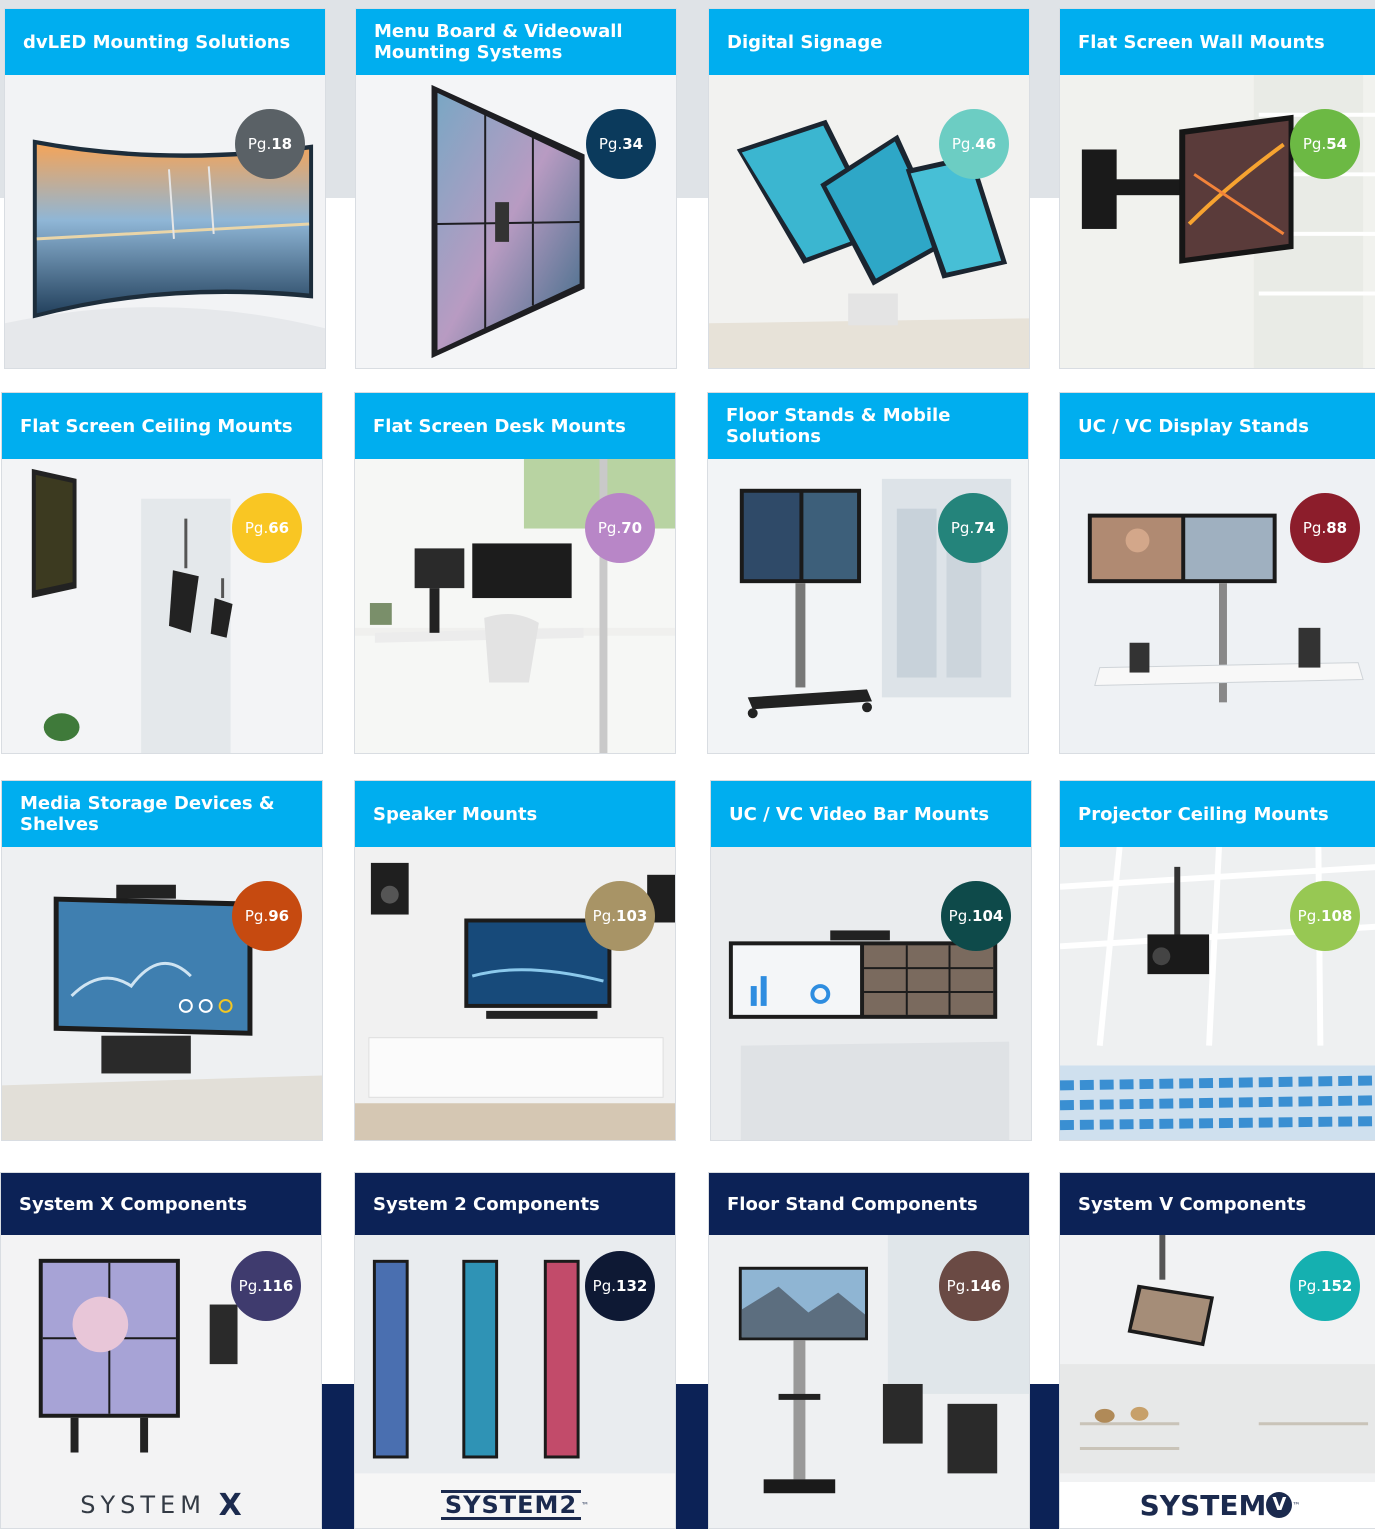  I want to click on page-badge: Pg. 74, so click(973, 528).